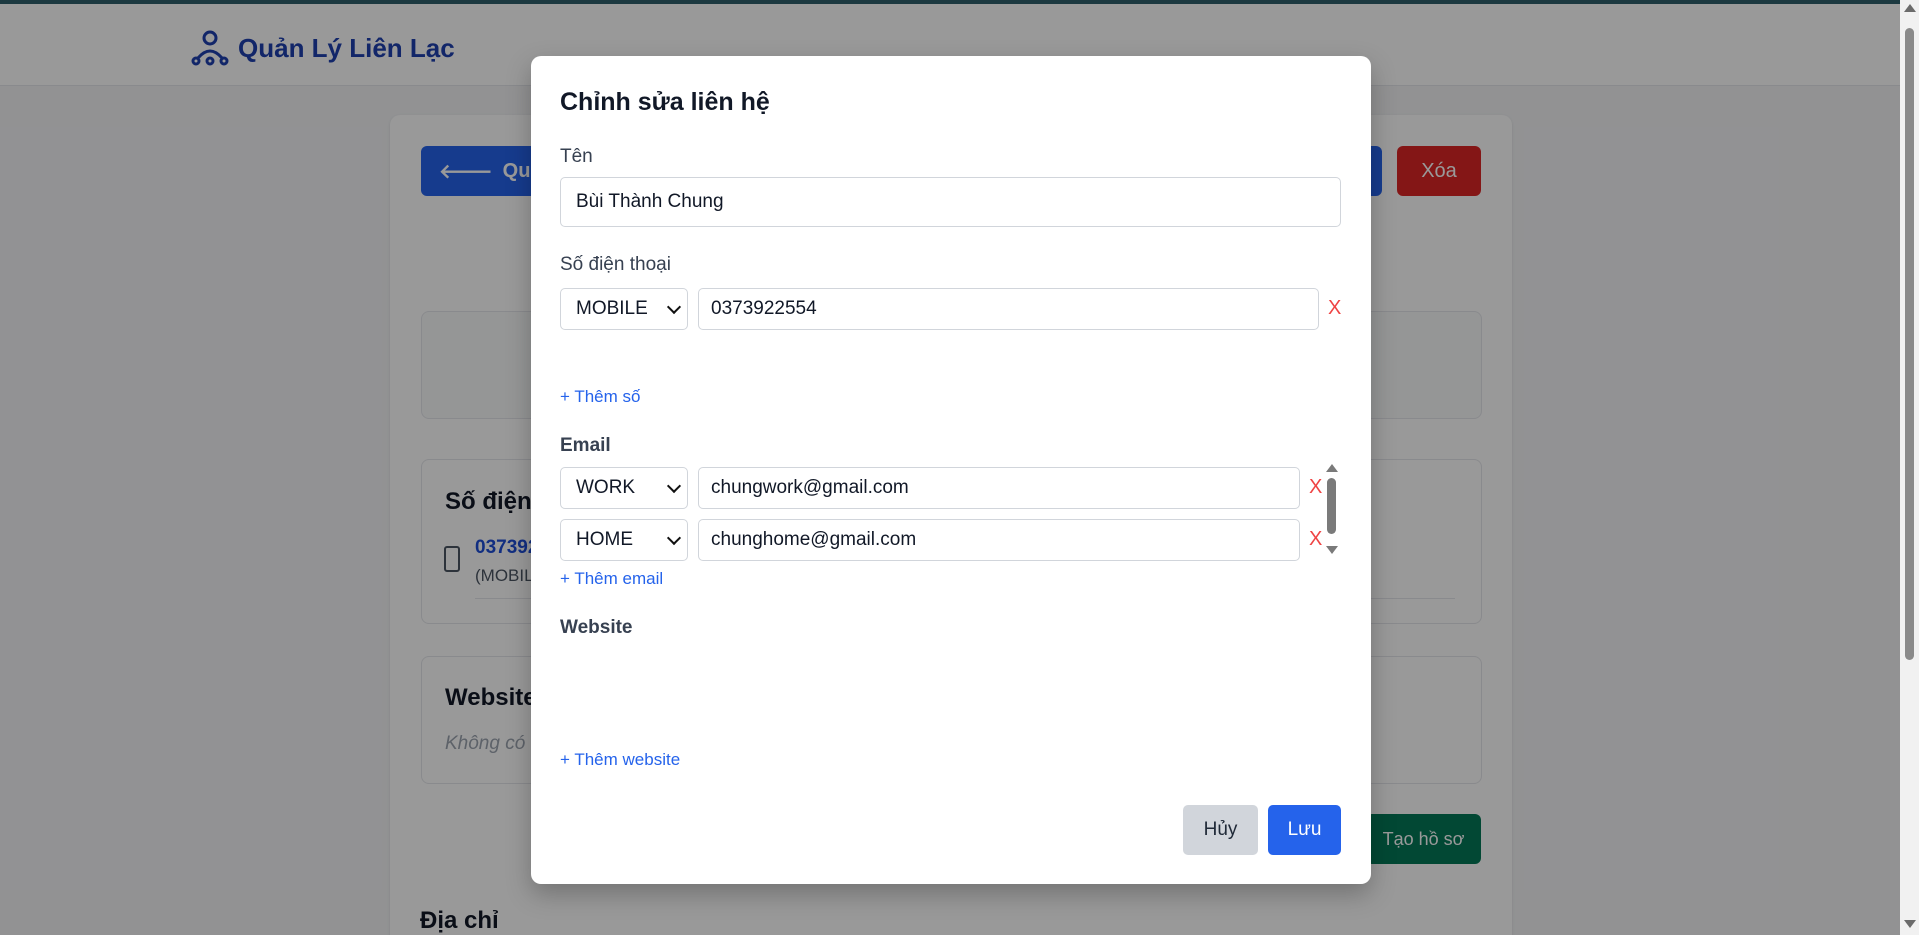 This screenshot has height=935, width=1919. I want to click on email-type-select: HOME, so click(624, 540).